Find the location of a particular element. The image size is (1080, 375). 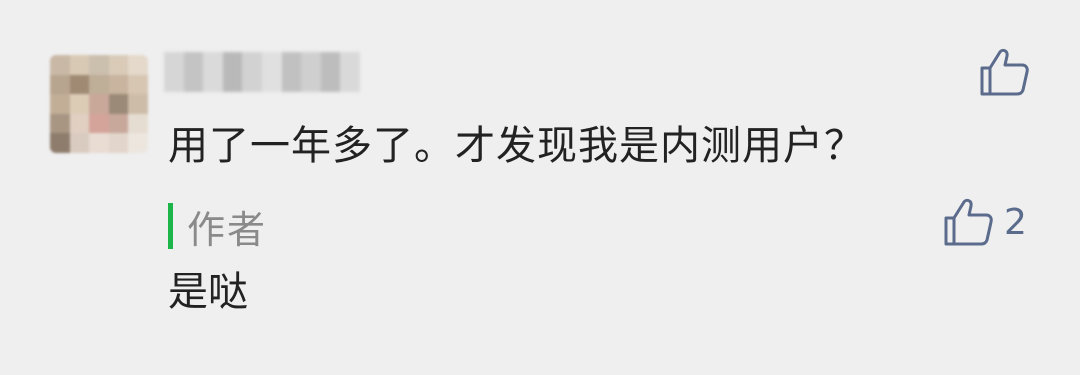

author-reply: 作者 is located at coordinates (217, 226).